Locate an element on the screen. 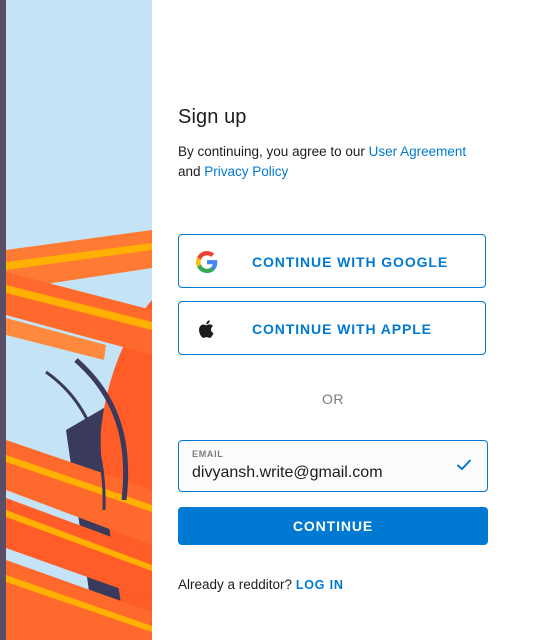  page-title: Sign up is located at coordinates (212, 117).